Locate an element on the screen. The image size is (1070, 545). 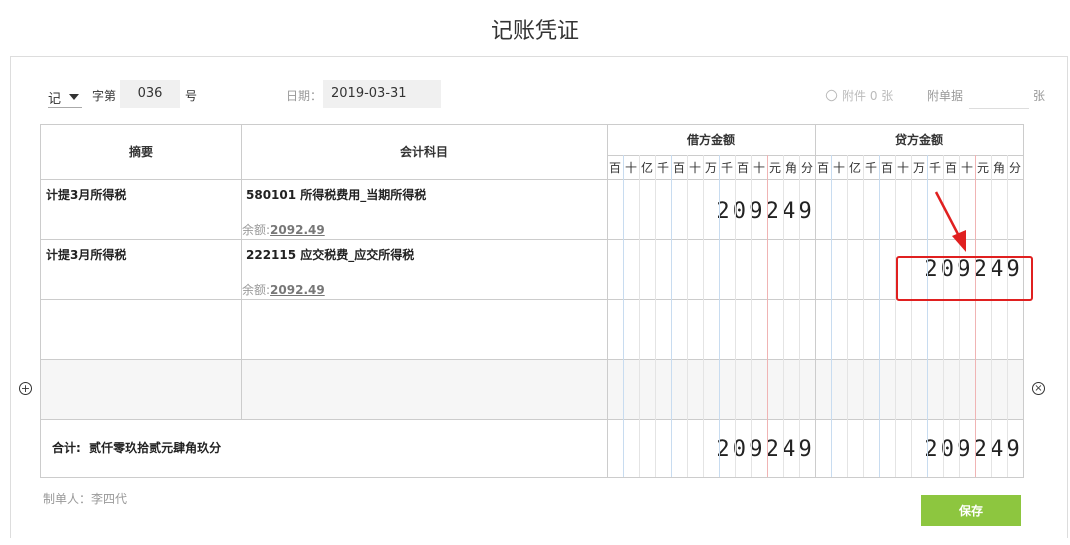
attached-docs-suffix: 张 is located at coordinates (1039, 96).